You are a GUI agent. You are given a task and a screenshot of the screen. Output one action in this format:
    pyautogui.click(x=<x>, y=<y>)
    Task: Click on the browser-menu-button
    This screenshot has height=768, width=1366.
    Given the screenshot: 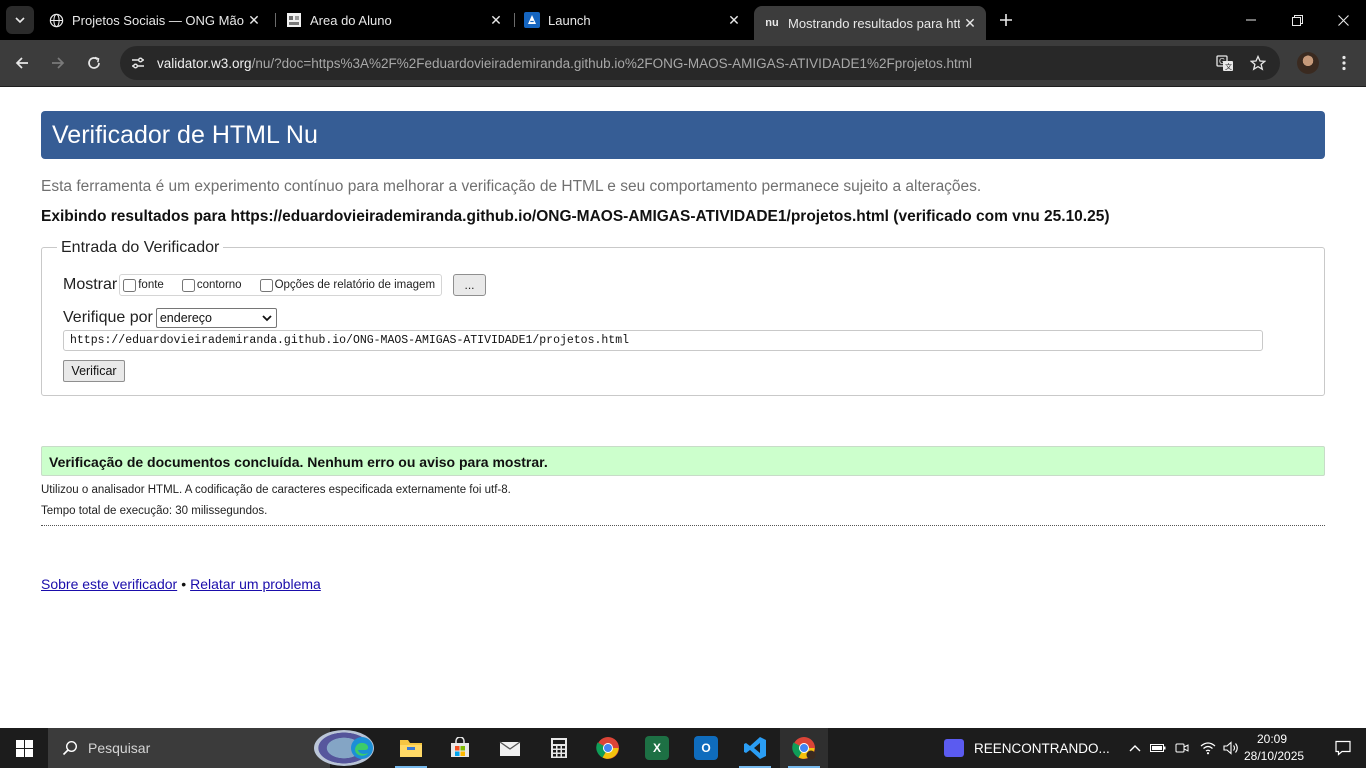 What is the action you would take?
    pyautogui.click(x=1344, y=63)
    